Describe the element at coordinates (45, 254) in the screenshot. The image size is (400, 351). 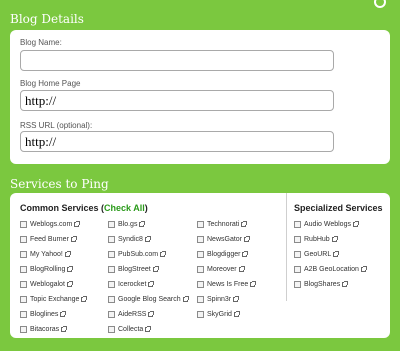
I see `service-item: My Yahoo!` at that location.